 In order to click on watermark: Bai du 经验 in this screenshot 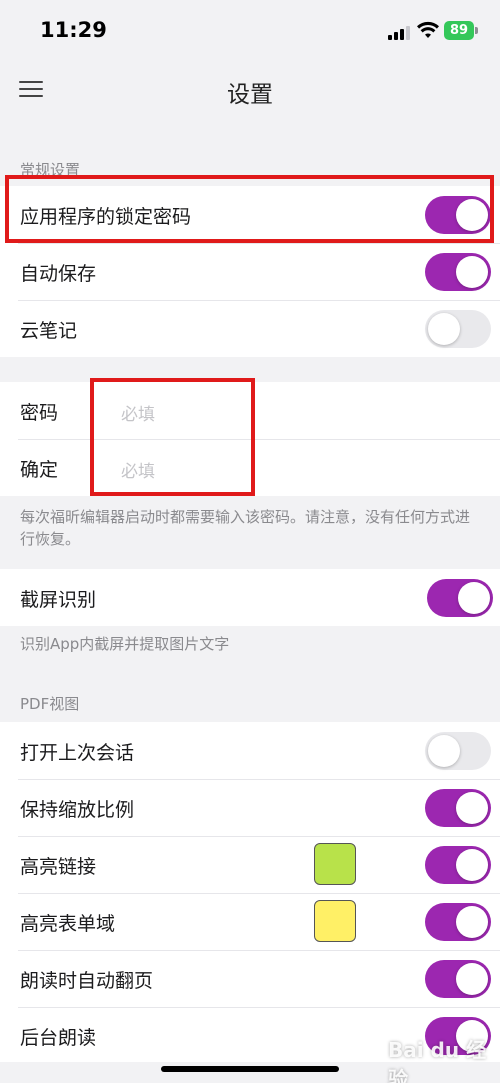, I will do `click(437, 1060)`.